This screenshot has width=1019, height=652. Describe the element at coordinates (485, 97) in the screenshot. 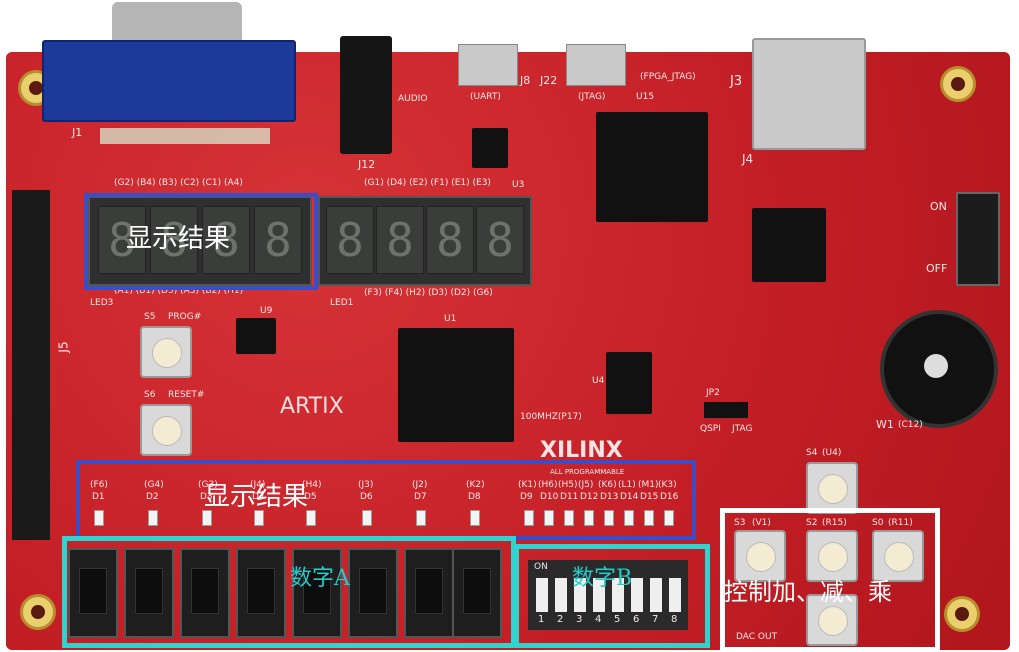

I see `uart-label: (UART)` at that location.